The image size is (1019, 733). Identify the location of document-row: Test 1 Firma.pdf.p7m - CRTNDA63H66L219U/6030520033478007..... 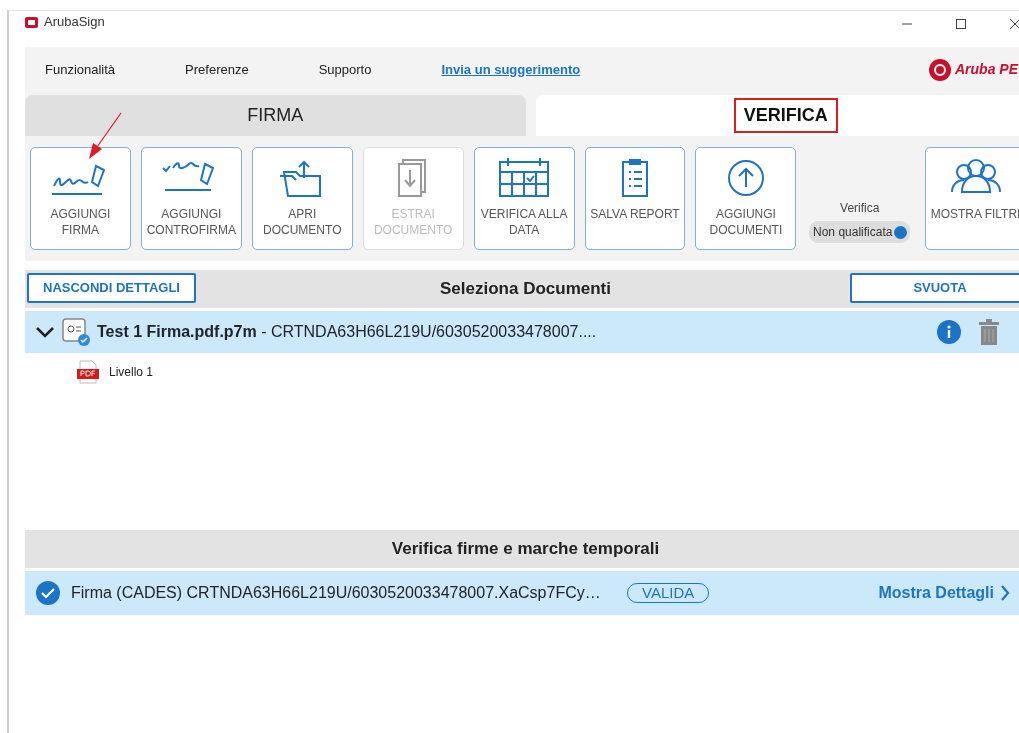
(522, 332).